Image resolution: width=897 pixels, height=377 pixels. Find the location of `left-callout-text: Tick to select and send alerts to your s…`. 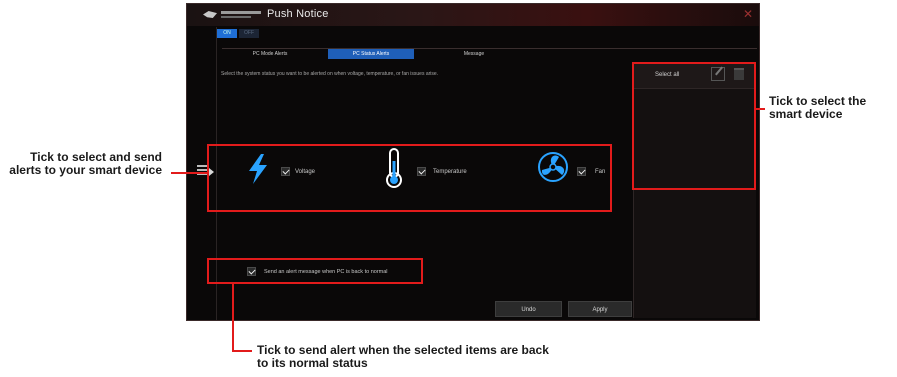

left-callout-text: Tick to select and send alerts to your s… is located at coordinates (85, 163).